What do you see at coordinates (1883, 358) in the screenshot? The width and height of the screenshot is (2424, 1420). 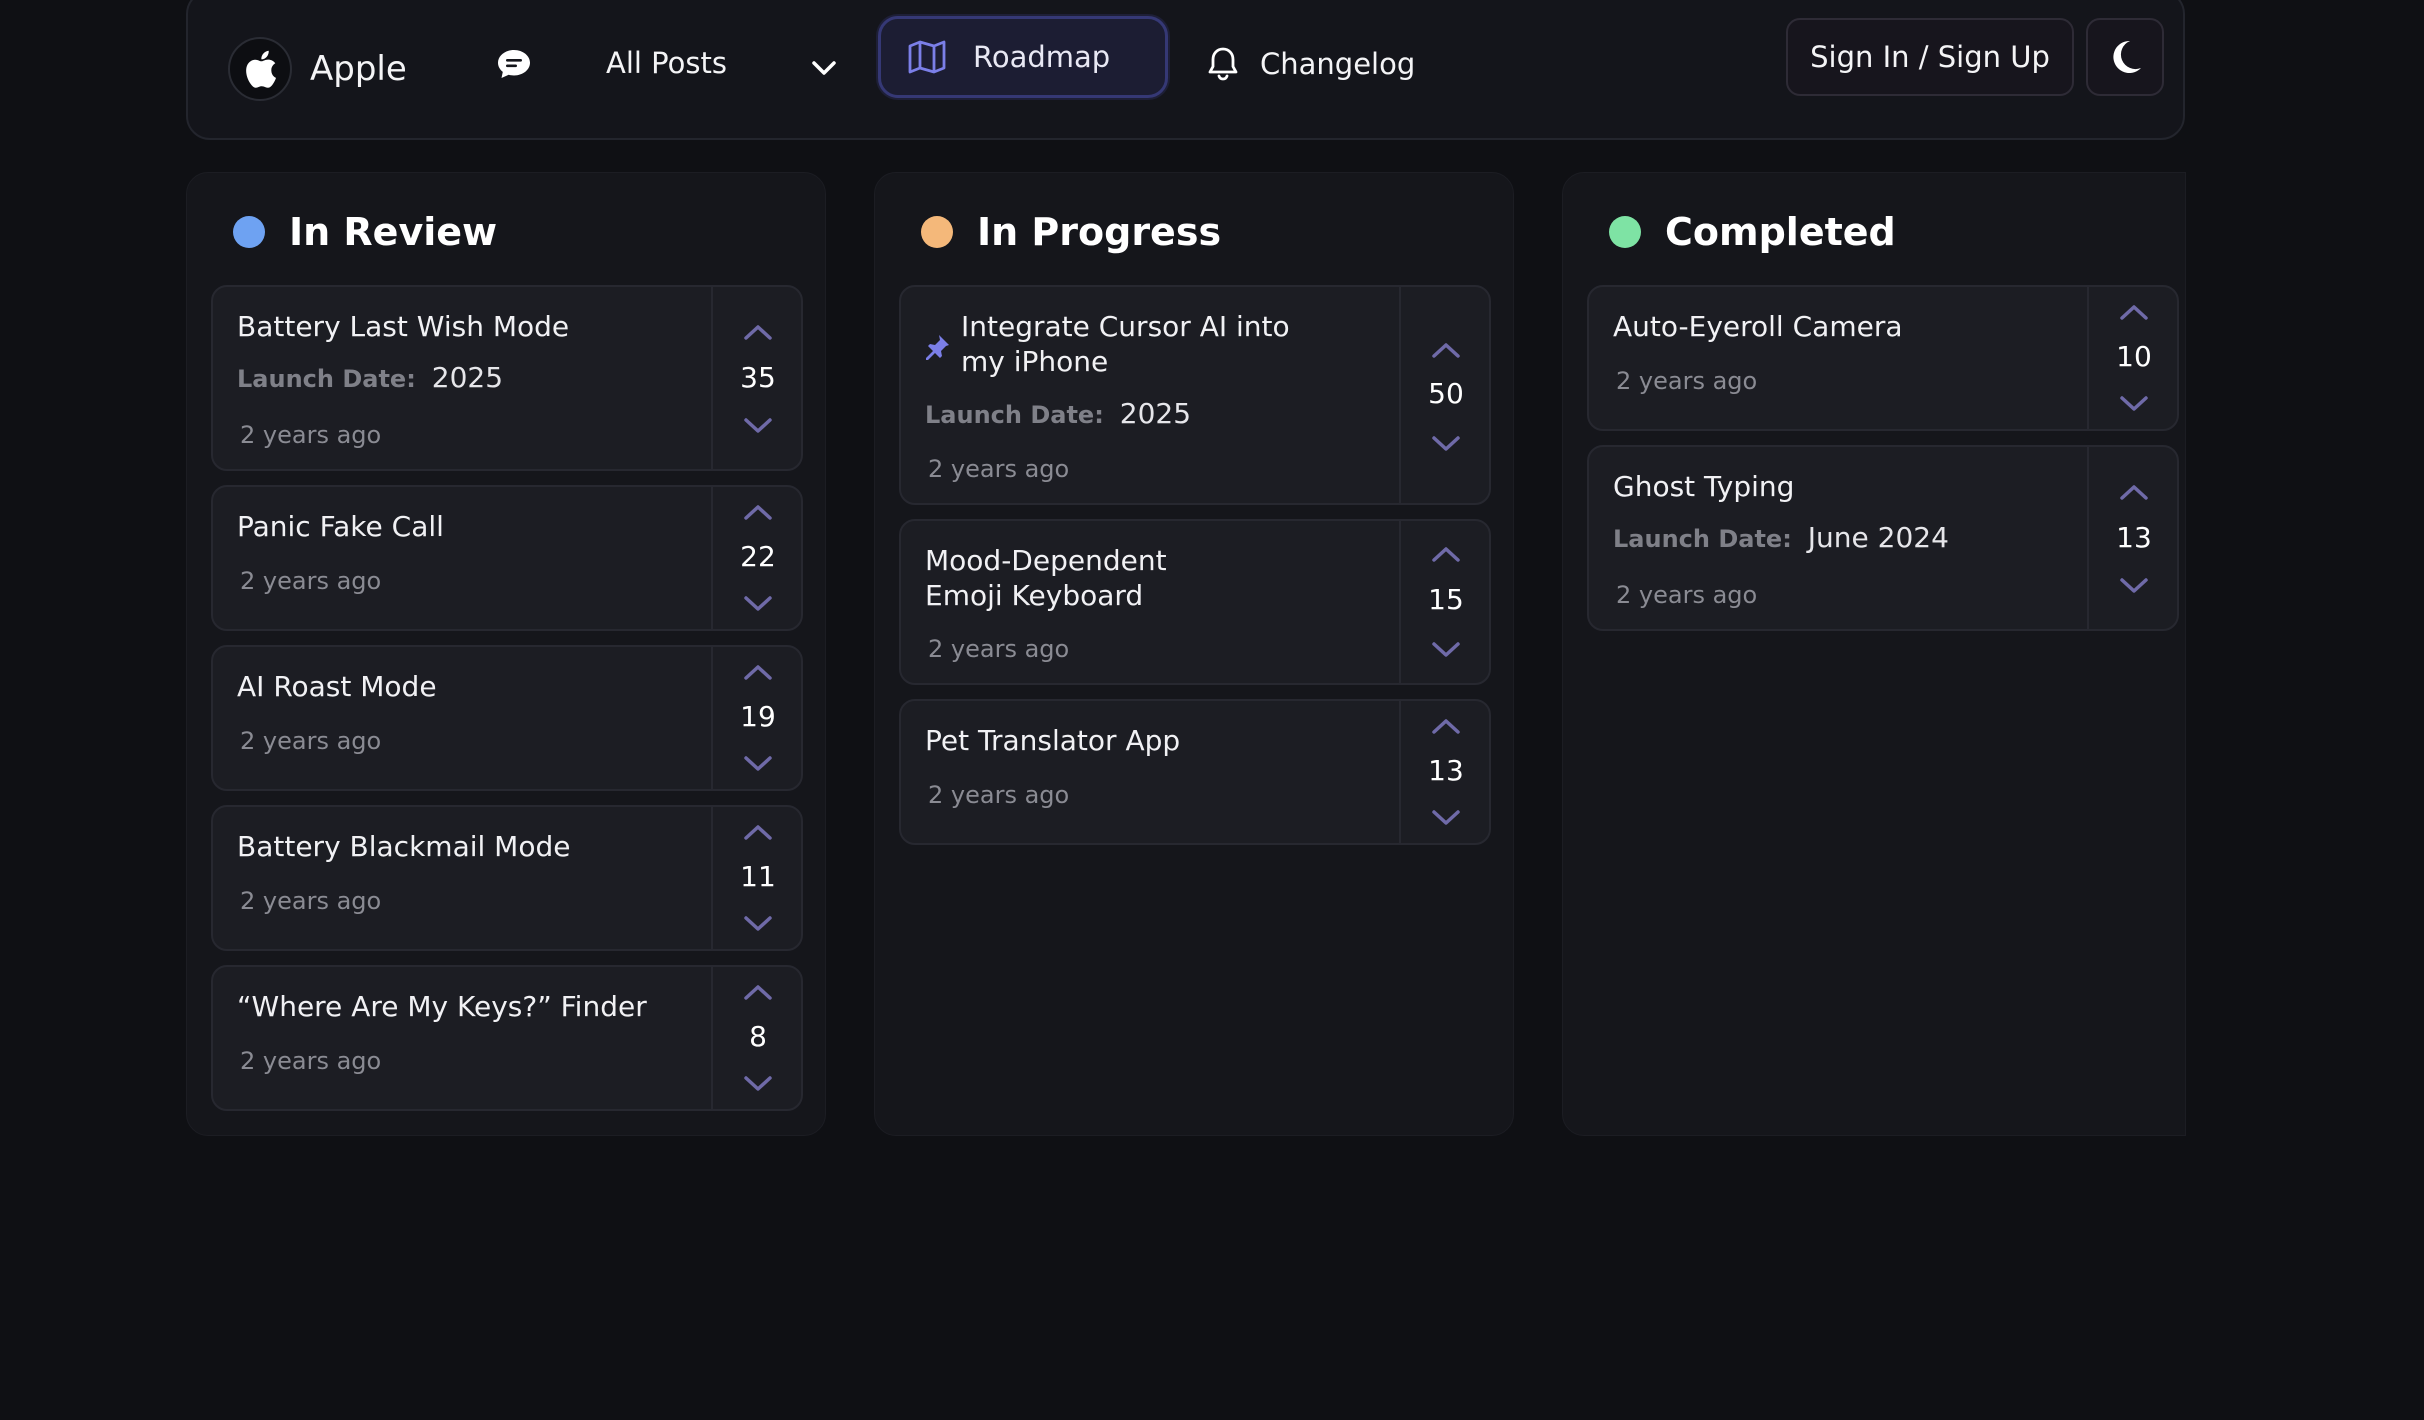 I see `post-card: Auto-Eyeroll Camera 2 years ago 10` at bounding box center [1883, 358].